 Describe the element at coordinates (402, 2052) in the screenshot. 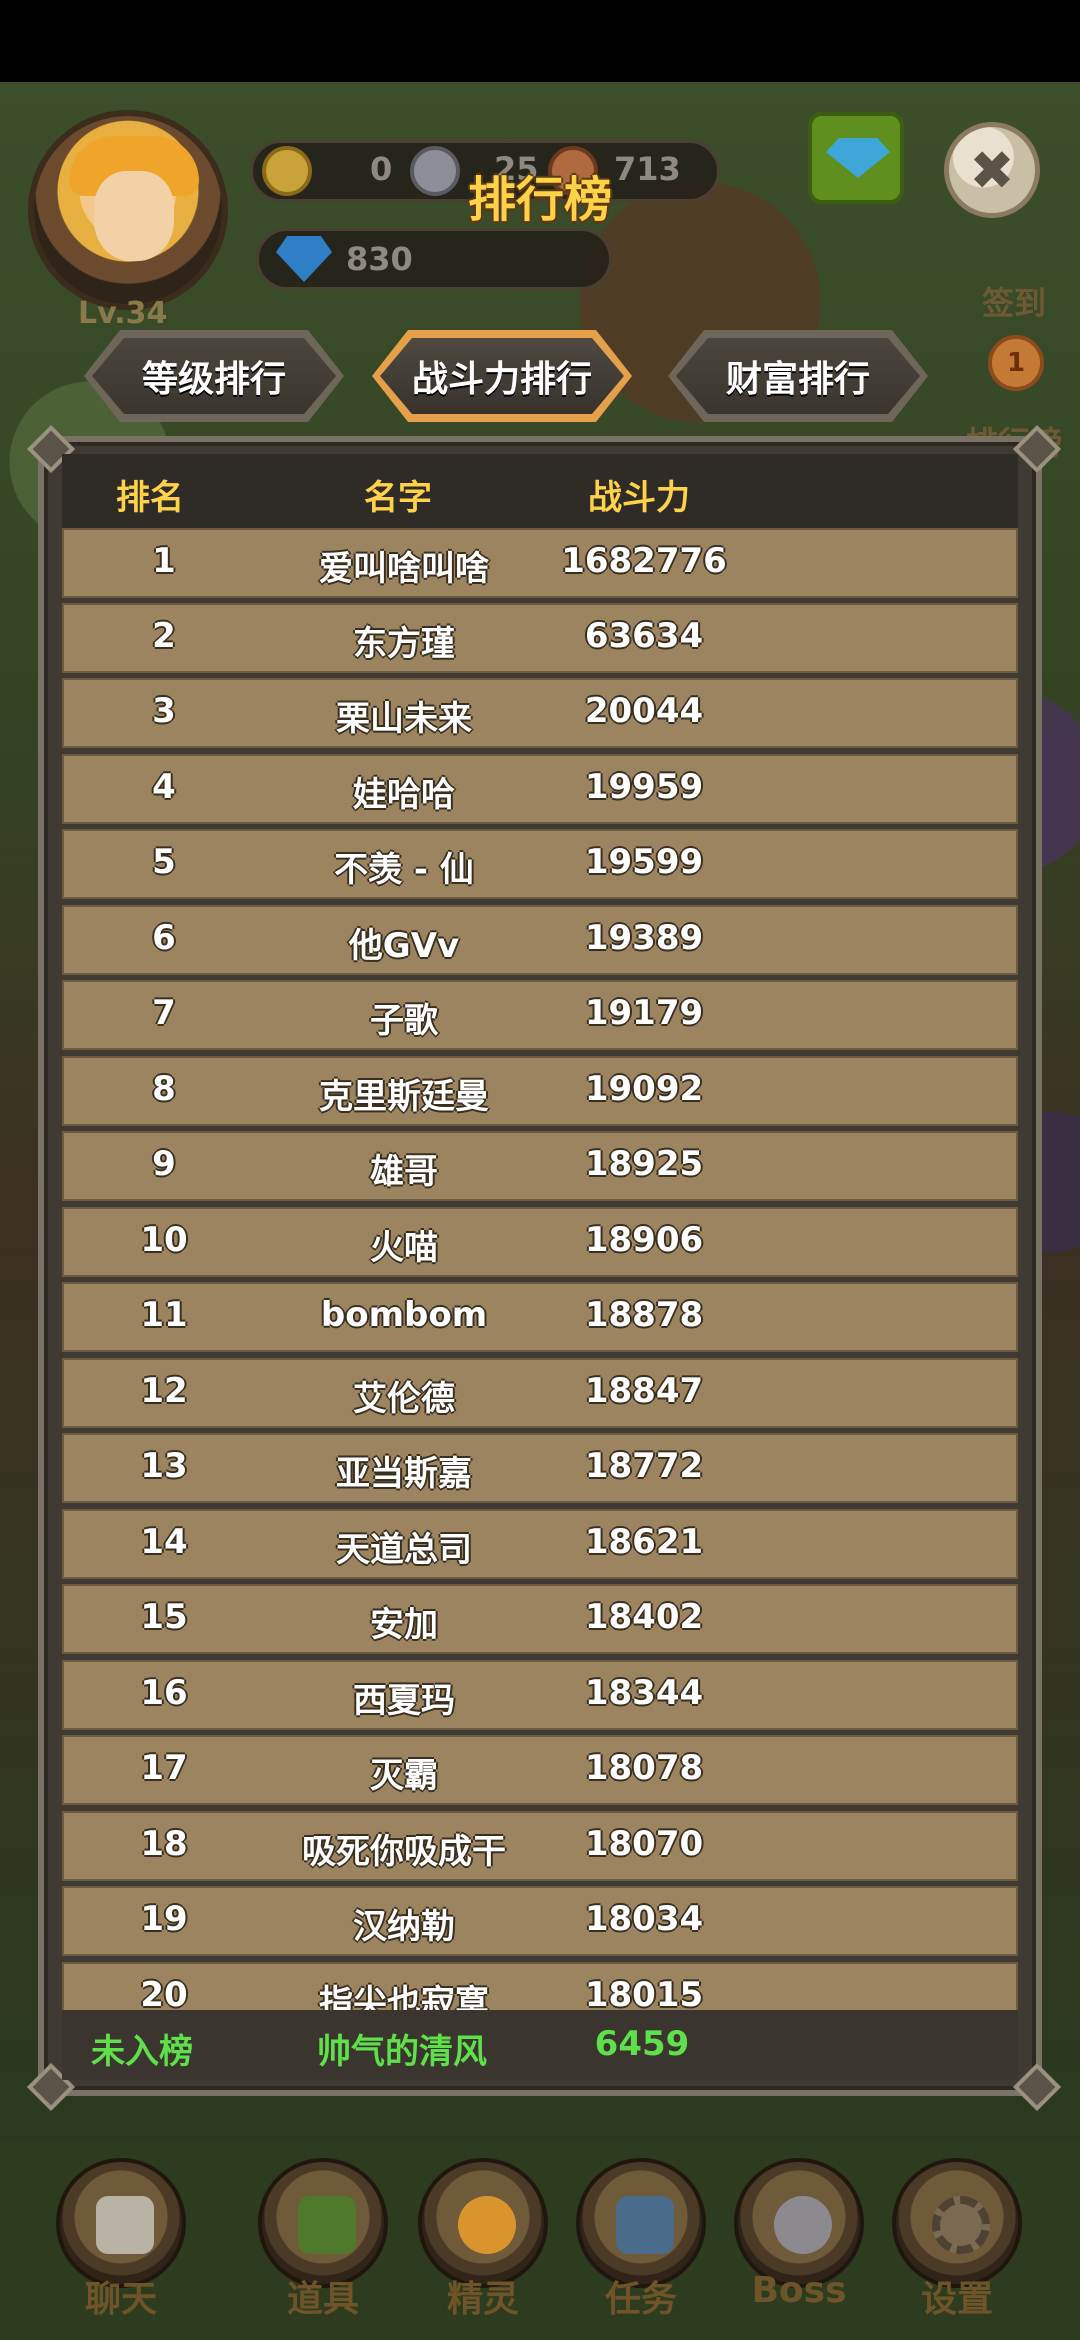

I see `my-name: 帅气的清风` at that location.